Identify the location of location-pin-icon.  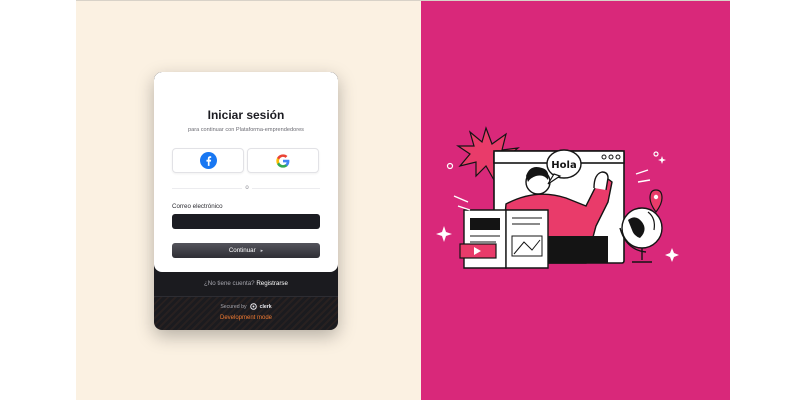
(656, 201).